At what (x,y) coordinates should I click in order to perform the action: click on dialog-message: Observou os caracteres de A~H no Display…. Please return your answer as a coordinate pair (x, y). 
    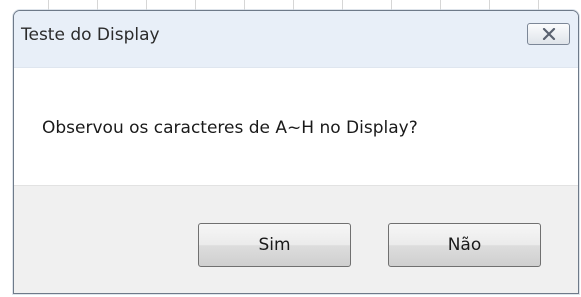
    Looking at the image, I should click on (230, 128).